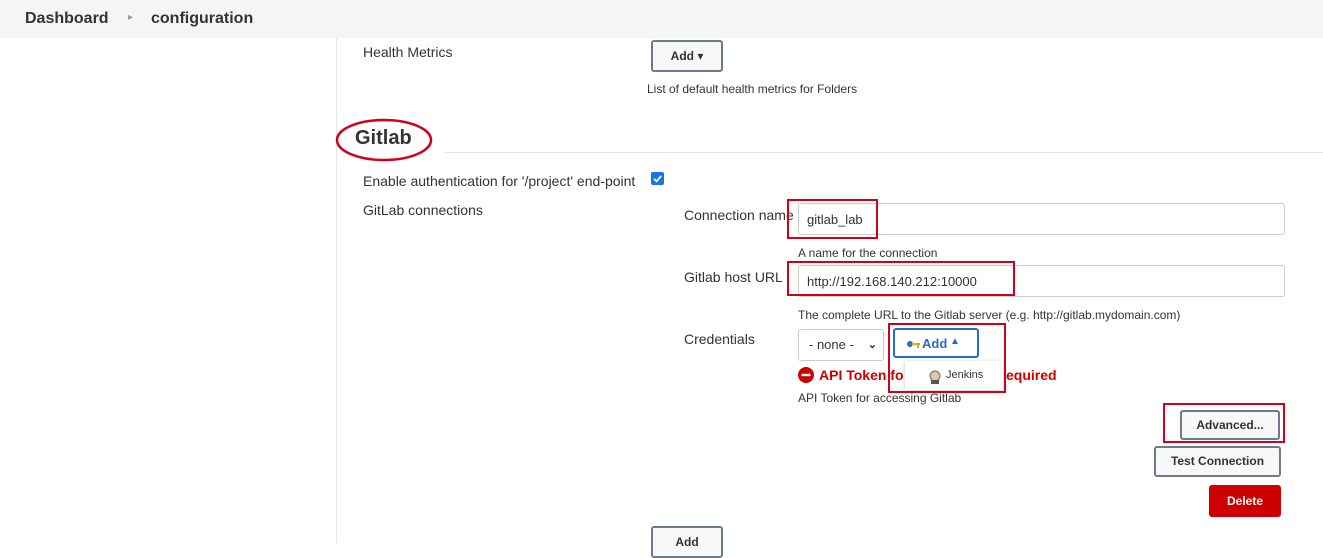  I want to click on advanced-annotation-box, so click(1224, 423).